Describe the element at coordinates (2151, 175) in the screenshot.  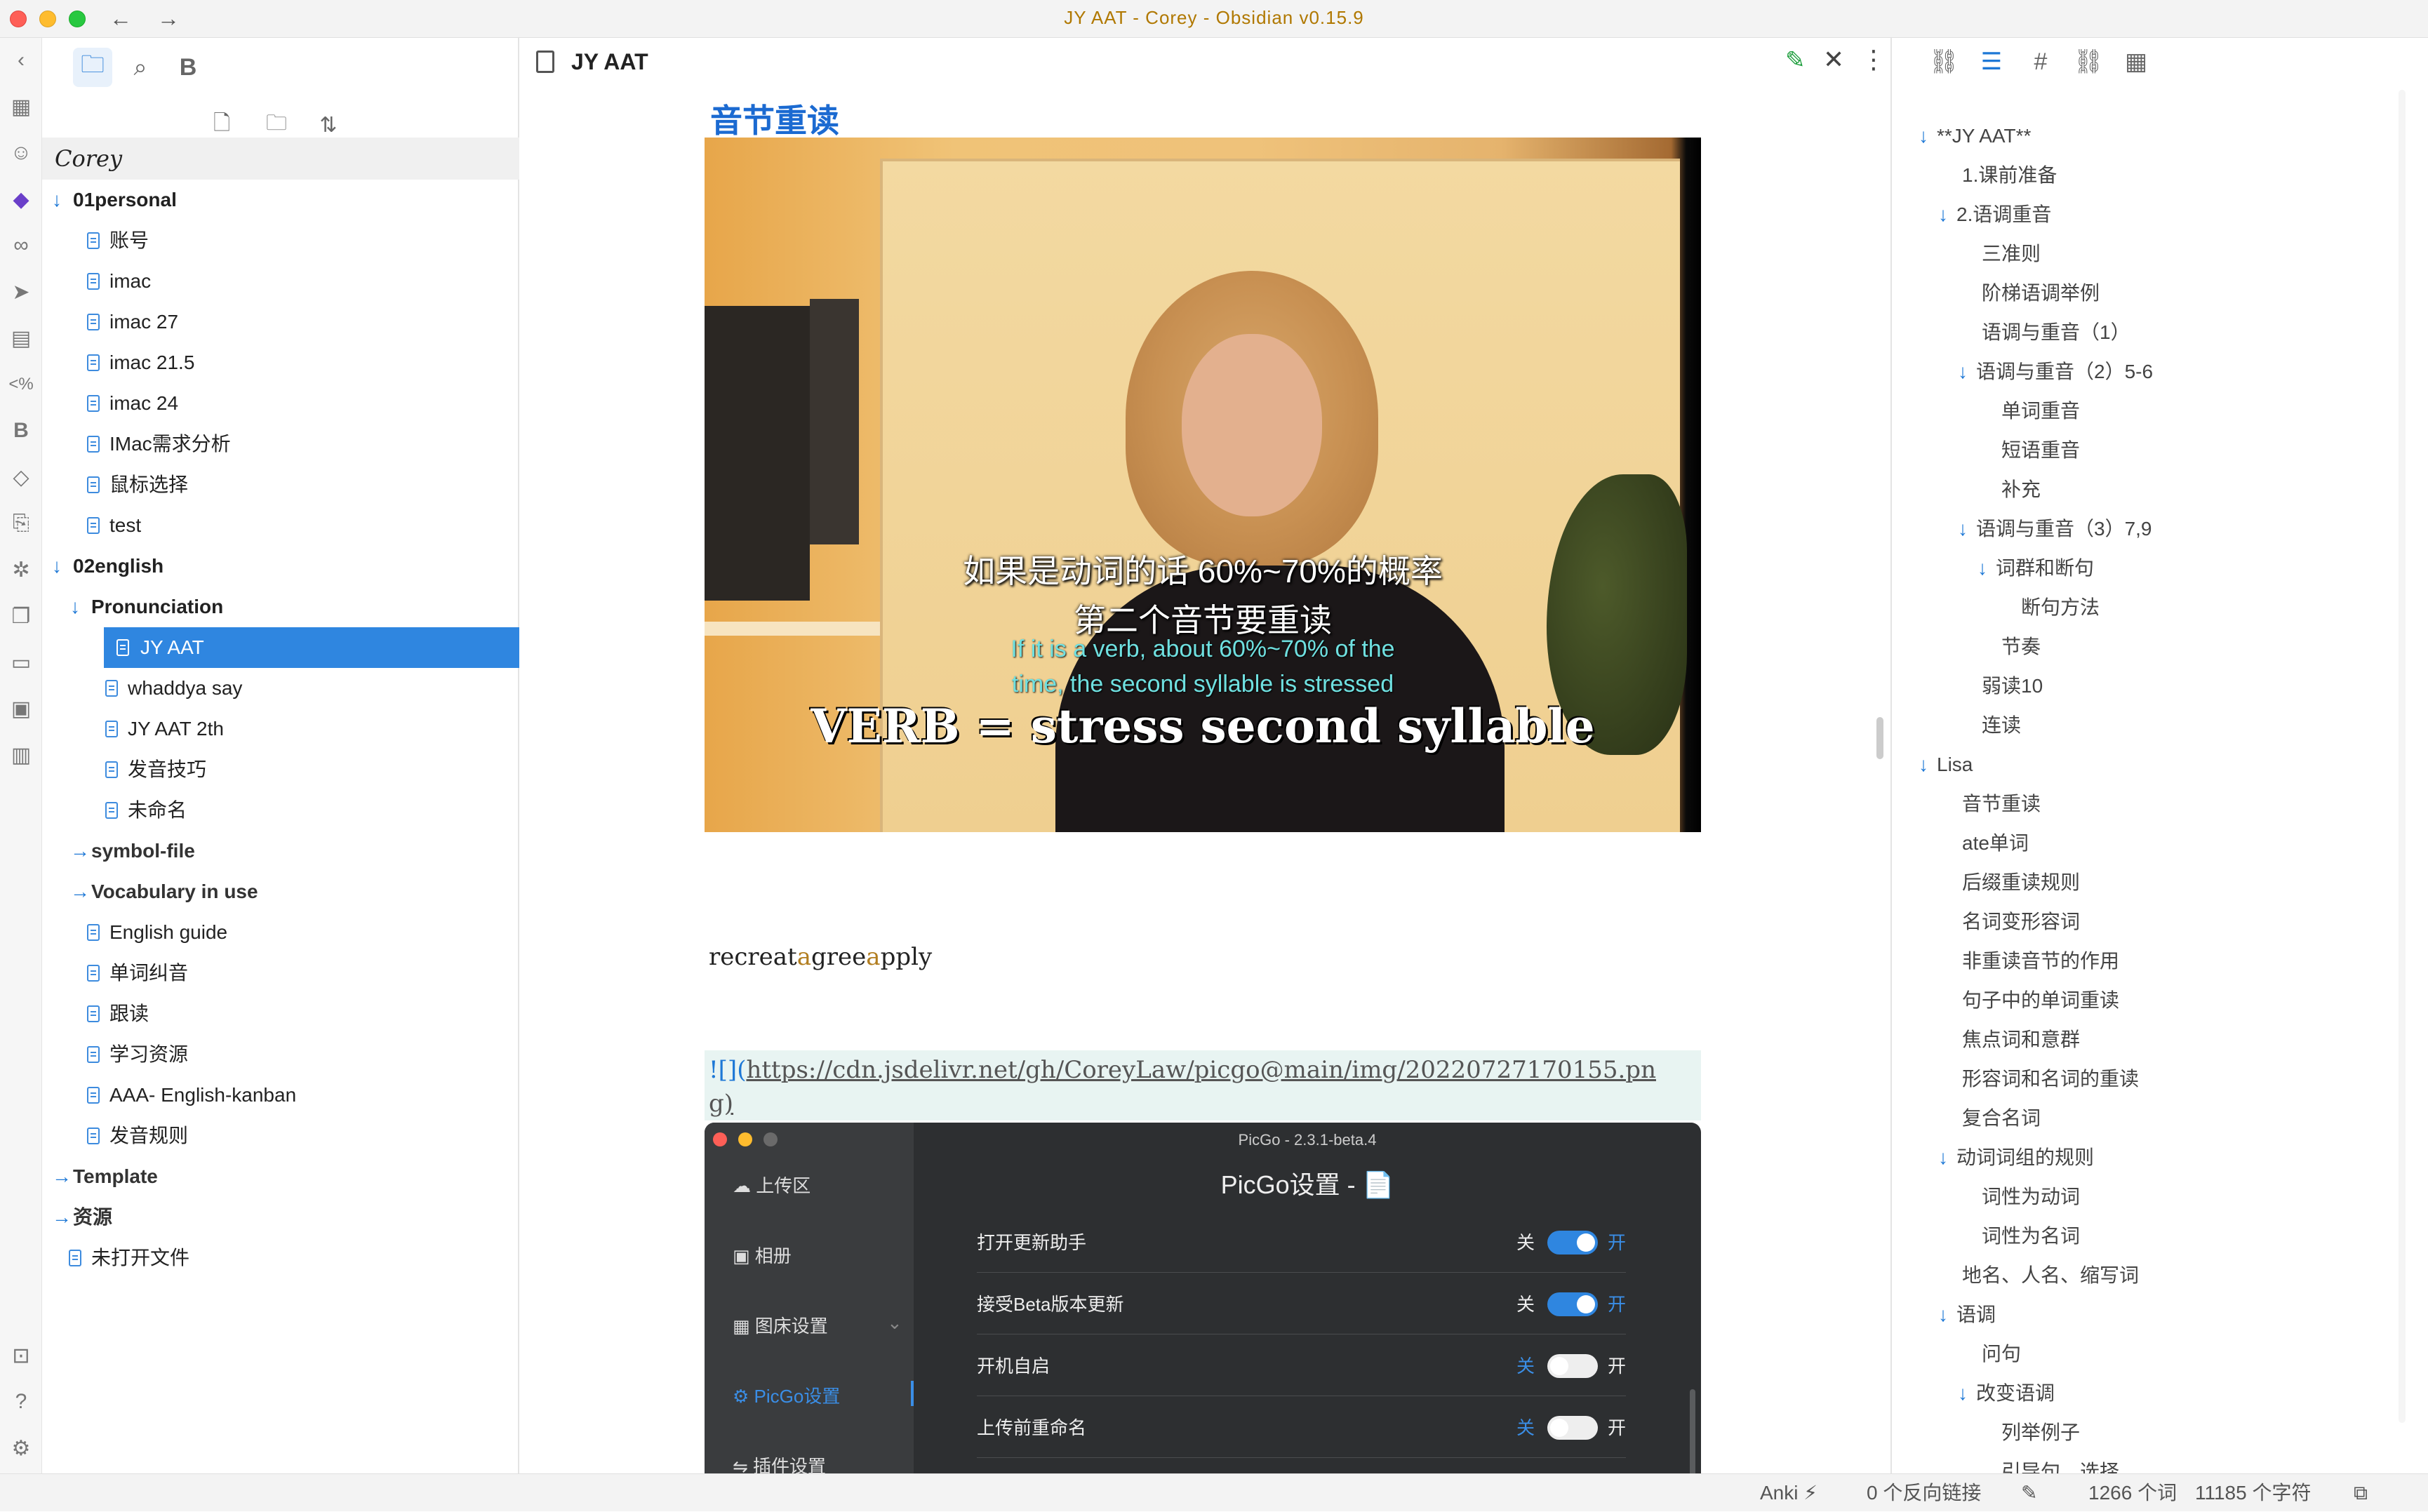
I see `outline-heading-item: 1.课前准备` at that location.